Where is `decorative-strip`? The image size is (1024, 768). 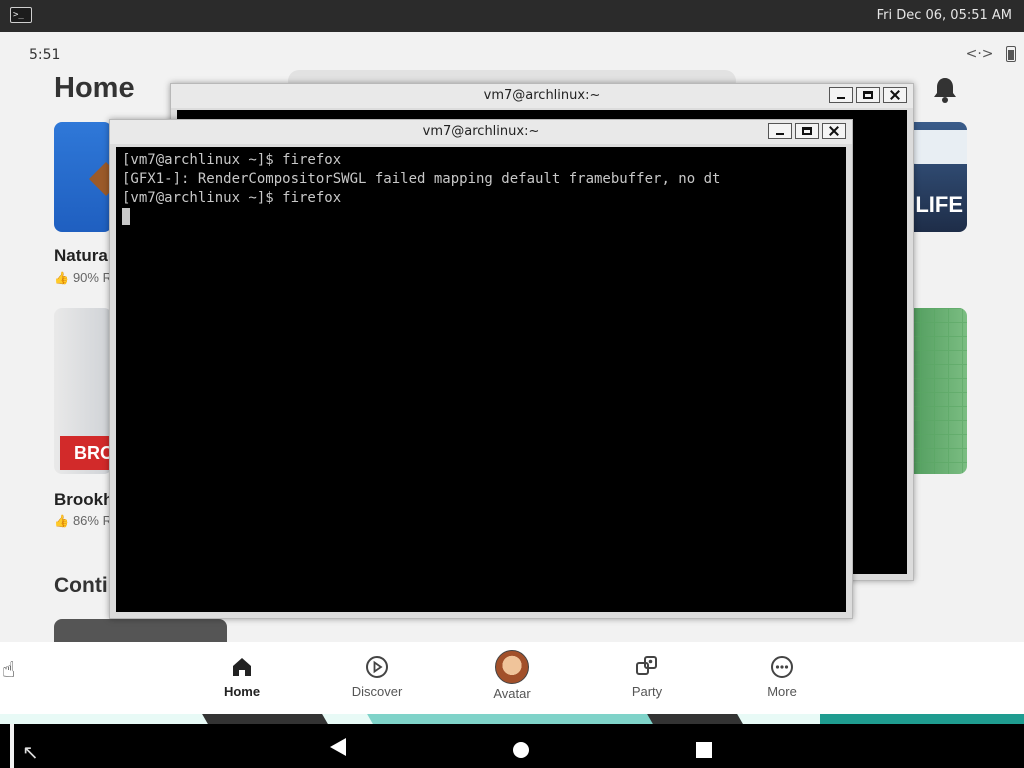
decorative-strip is located at coordinates (512, 719).